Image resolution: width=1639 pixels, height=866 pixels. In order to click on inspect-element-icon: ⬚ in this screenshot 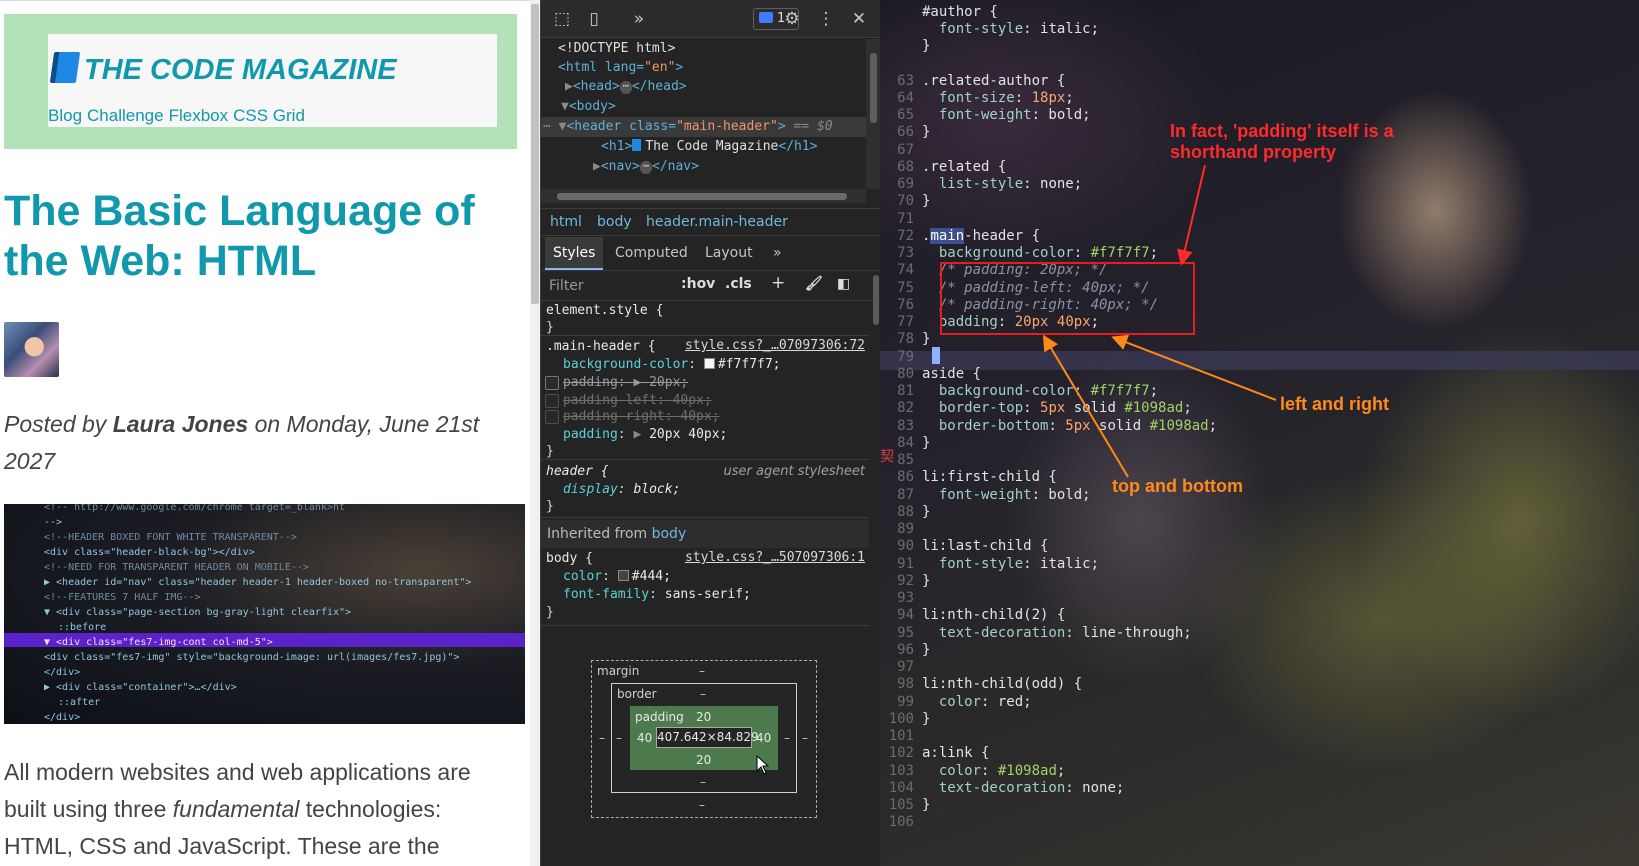, I will do `click(562, 19)`.